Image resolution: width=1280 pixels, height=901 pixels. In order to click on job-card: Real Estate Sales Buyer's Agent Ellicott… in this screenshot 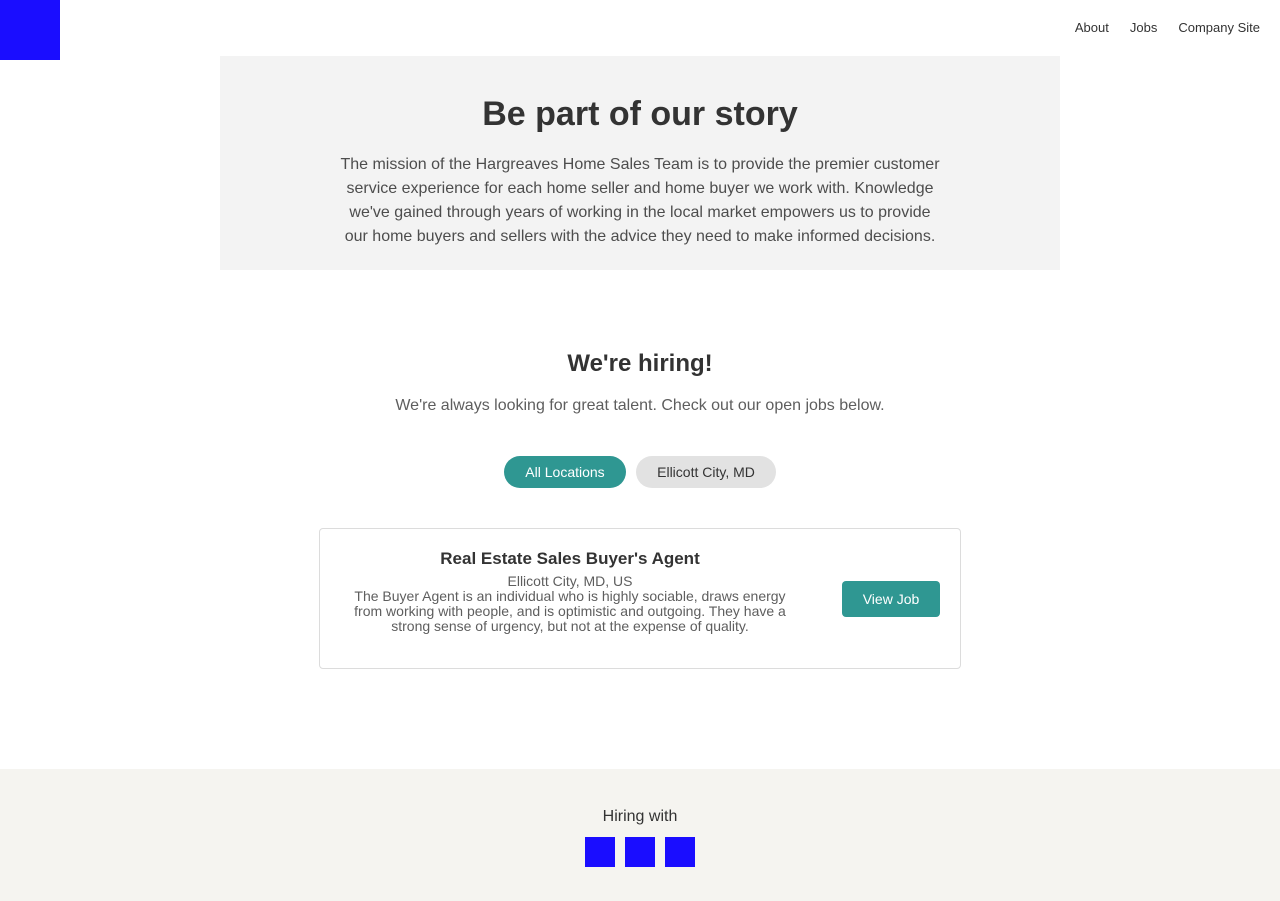, I will do `click(640, 598)`.